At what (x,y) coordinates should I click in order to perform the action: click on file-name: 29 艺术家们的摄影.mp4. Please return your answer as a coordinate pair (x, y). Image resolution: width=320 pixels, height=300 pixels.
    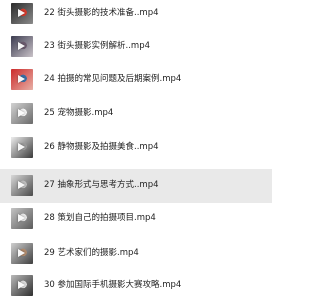
    Looking at the image, I should click on (91, 253).